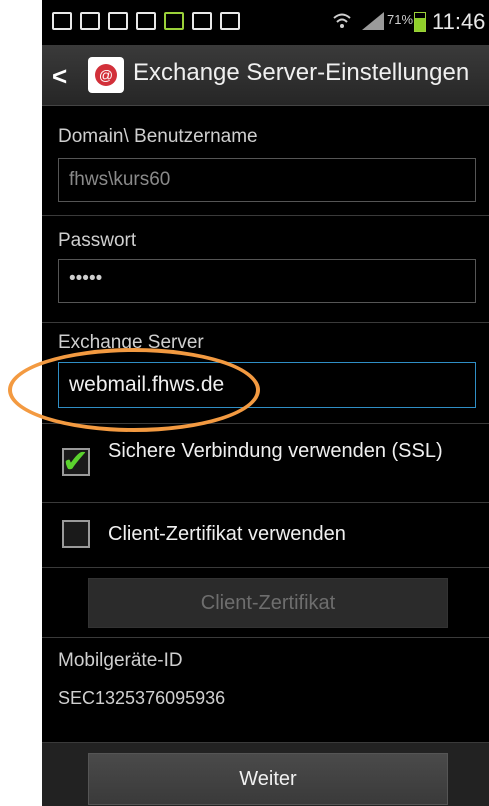 This screenshot has width=489, height=806. What do you see at coordinates (97, 240) in the screenshot?
I see `password-label: Passwort` at bounding box center [97, 240].